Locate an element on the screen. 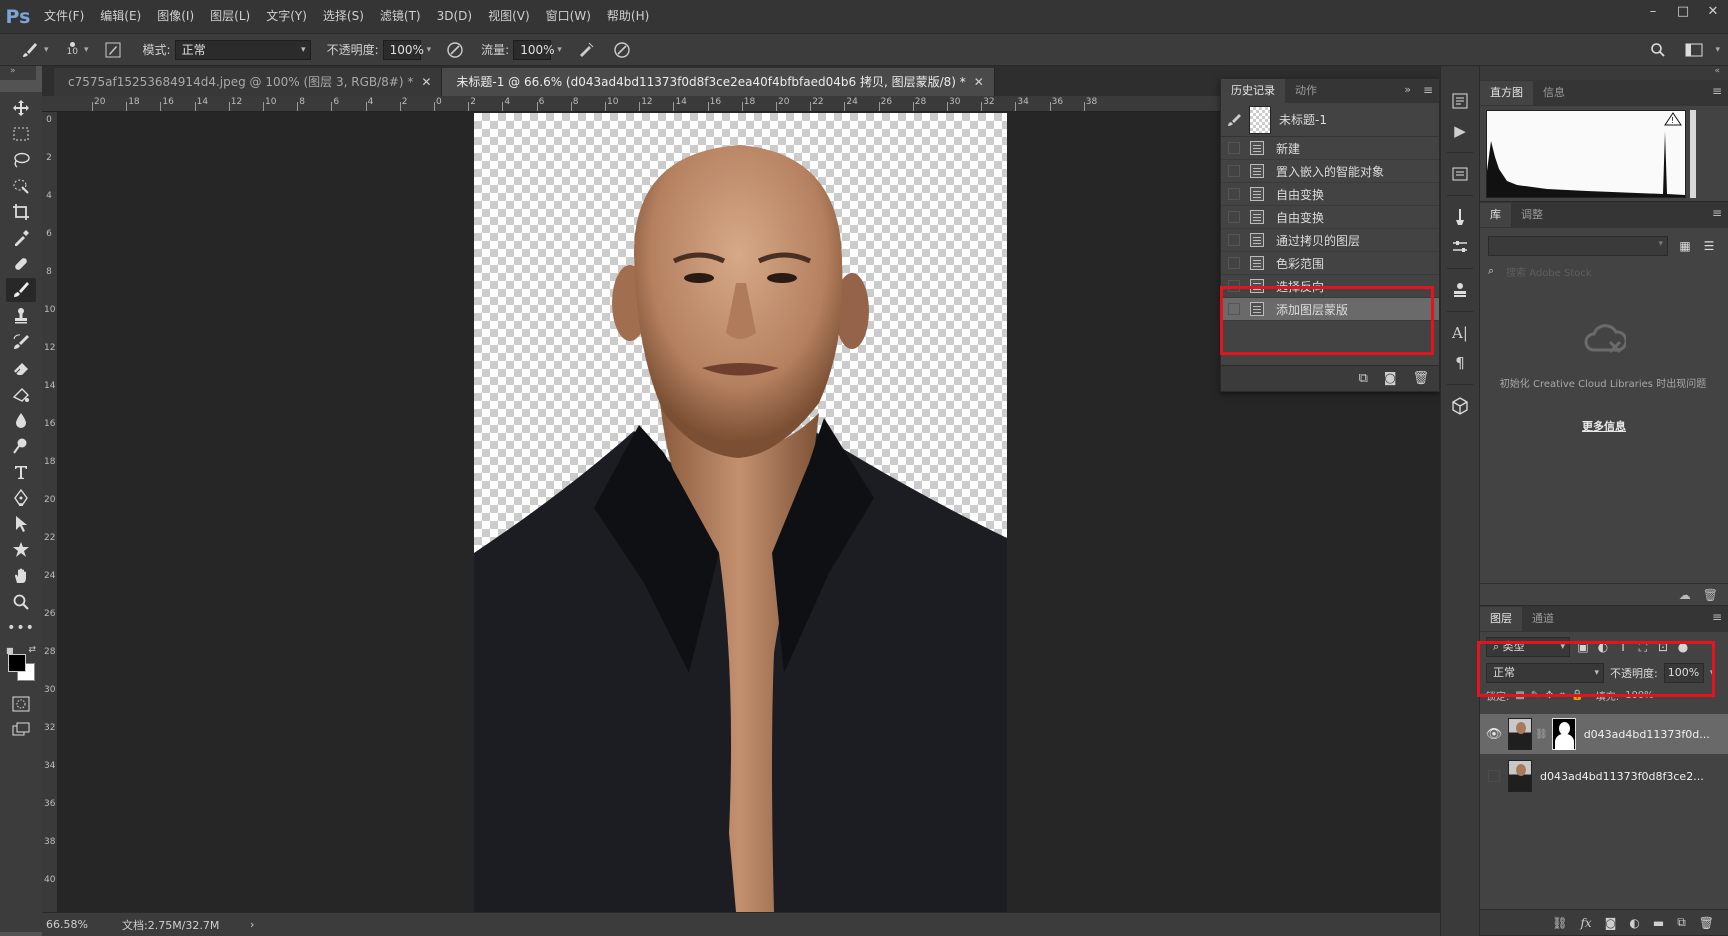  dock-collapse-icon: « is located at coordinates (1604, 73).